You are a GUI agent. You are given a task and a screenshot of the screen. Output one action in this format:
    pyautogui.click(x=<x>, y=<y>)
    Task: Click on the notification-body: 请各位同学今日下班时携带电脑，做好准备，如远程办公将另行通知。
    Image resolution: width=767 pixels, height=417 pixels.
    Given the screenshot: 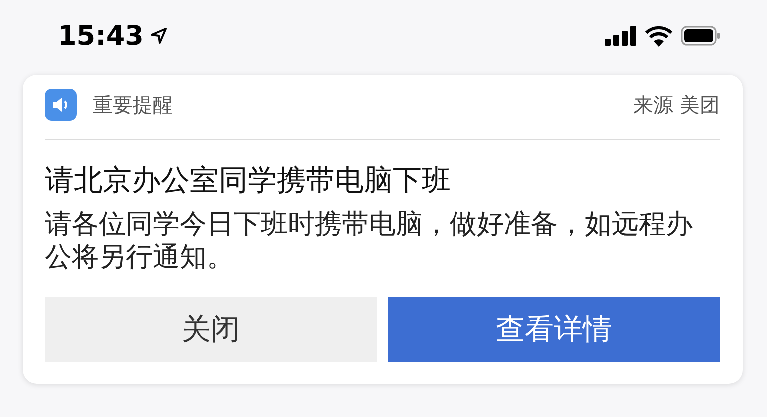 What is the action you would take?
    pyautogui.click(x=369, y=241)
    